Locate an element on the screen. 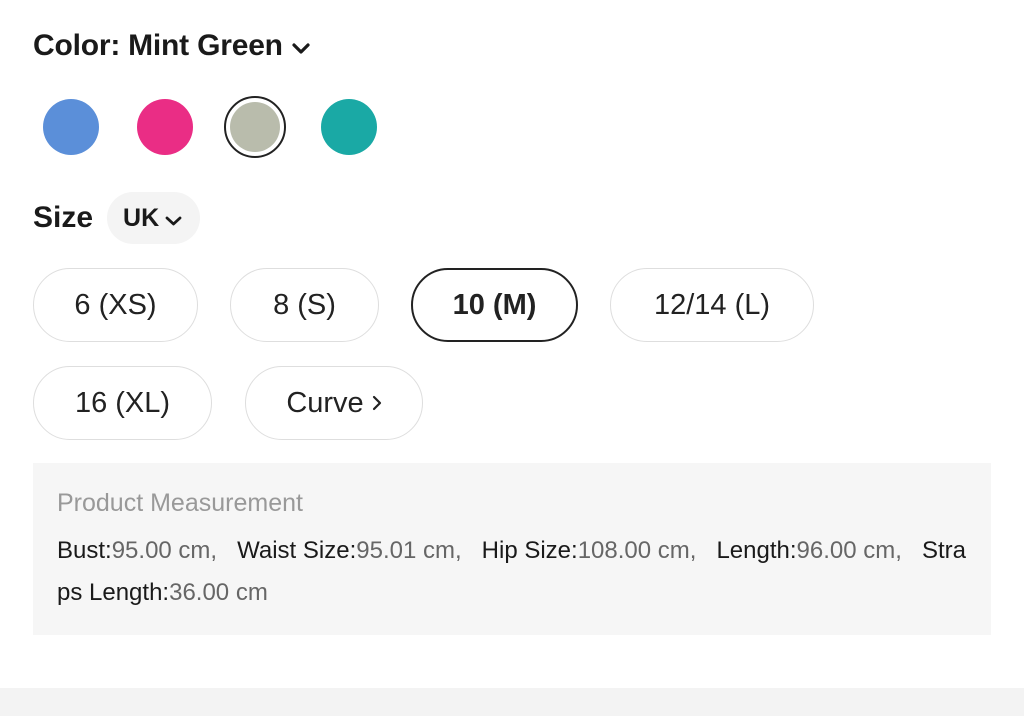  size-option-12-14-l: 12/14 (L) is located at coordinates (712, 305).